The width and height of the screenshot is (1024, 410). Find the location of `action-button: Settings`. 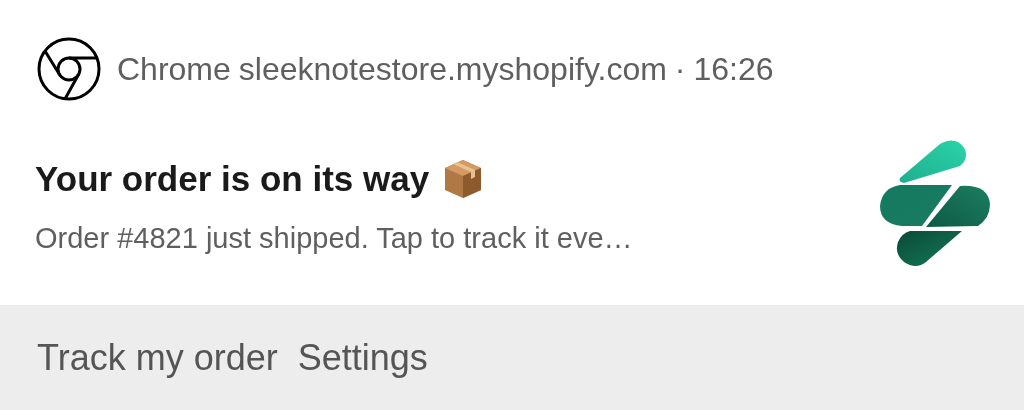

action-button: Settings is located at coordinates (362, 357).